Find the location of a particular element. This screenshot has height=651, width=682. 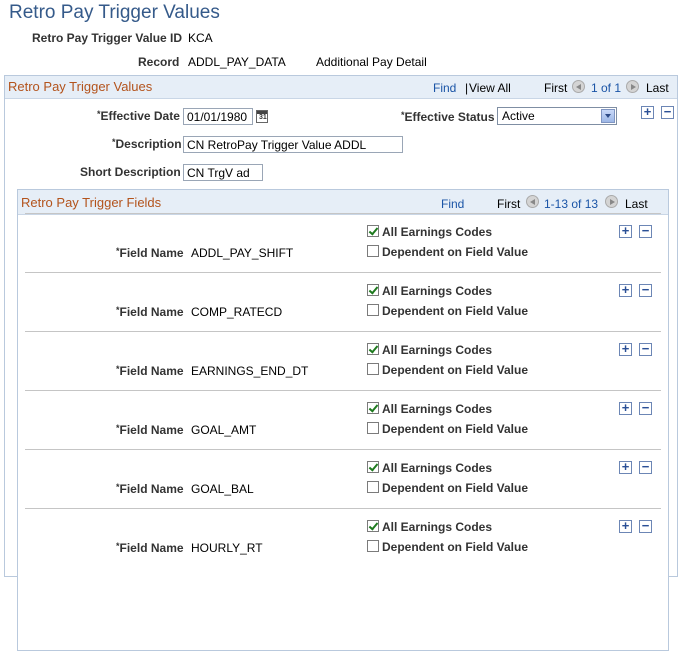

trigger-id-label: Retro Pay Trigger Value ID is located at coordinates (107, 38).